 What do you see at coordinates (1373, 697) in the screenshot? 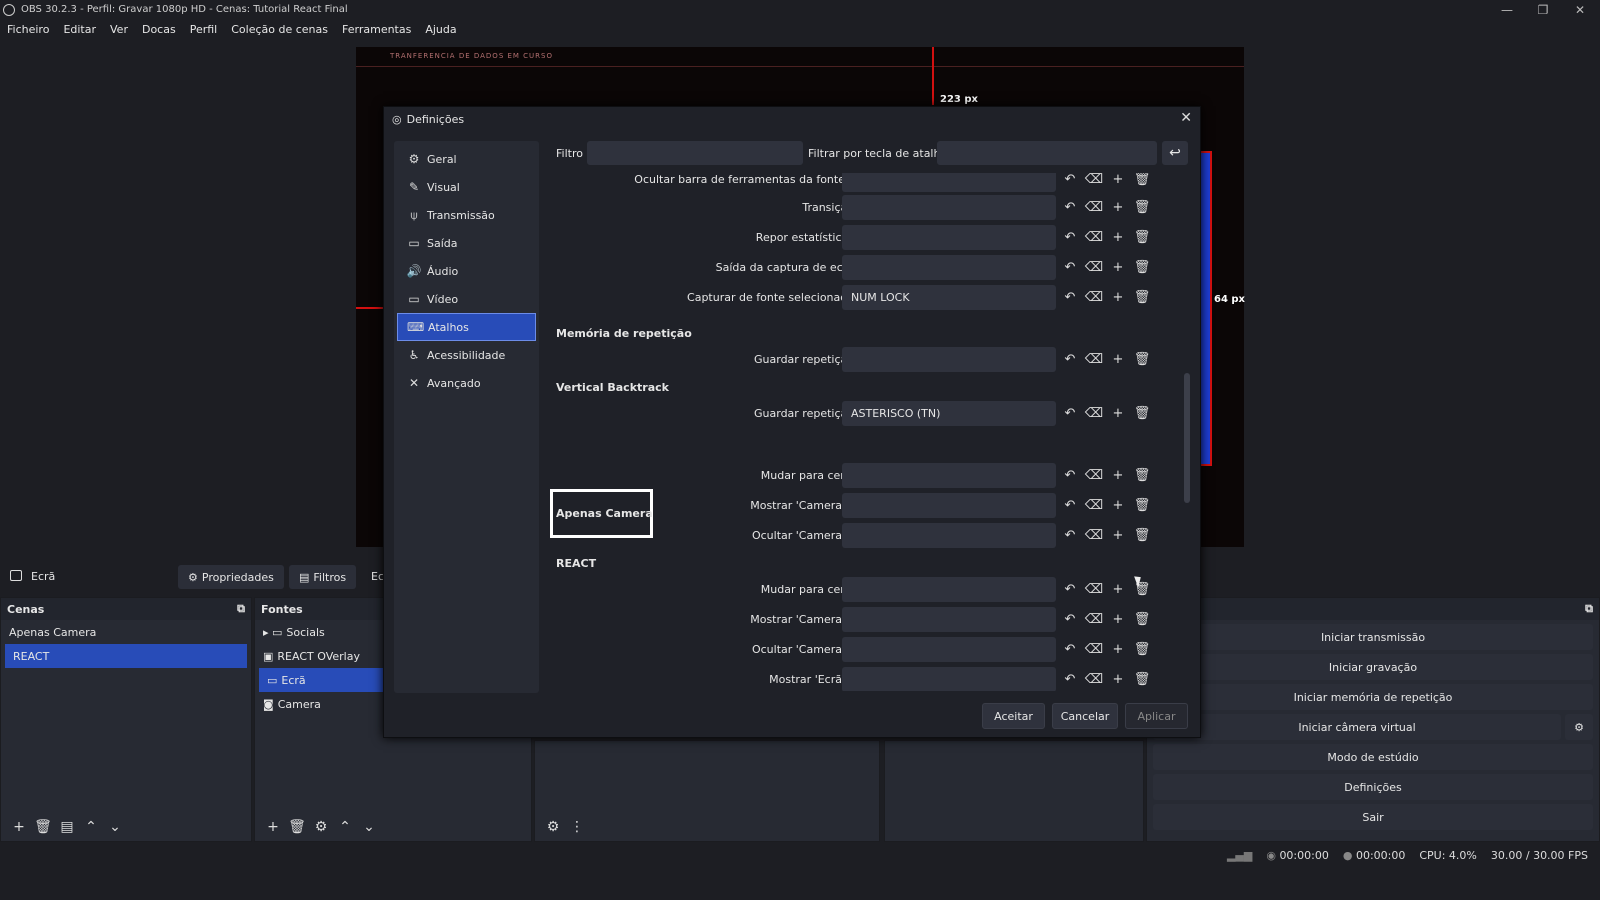
I see `start-replay-buffer-button: Iniciar memória de repetição` at bounding box center [1373, 697].